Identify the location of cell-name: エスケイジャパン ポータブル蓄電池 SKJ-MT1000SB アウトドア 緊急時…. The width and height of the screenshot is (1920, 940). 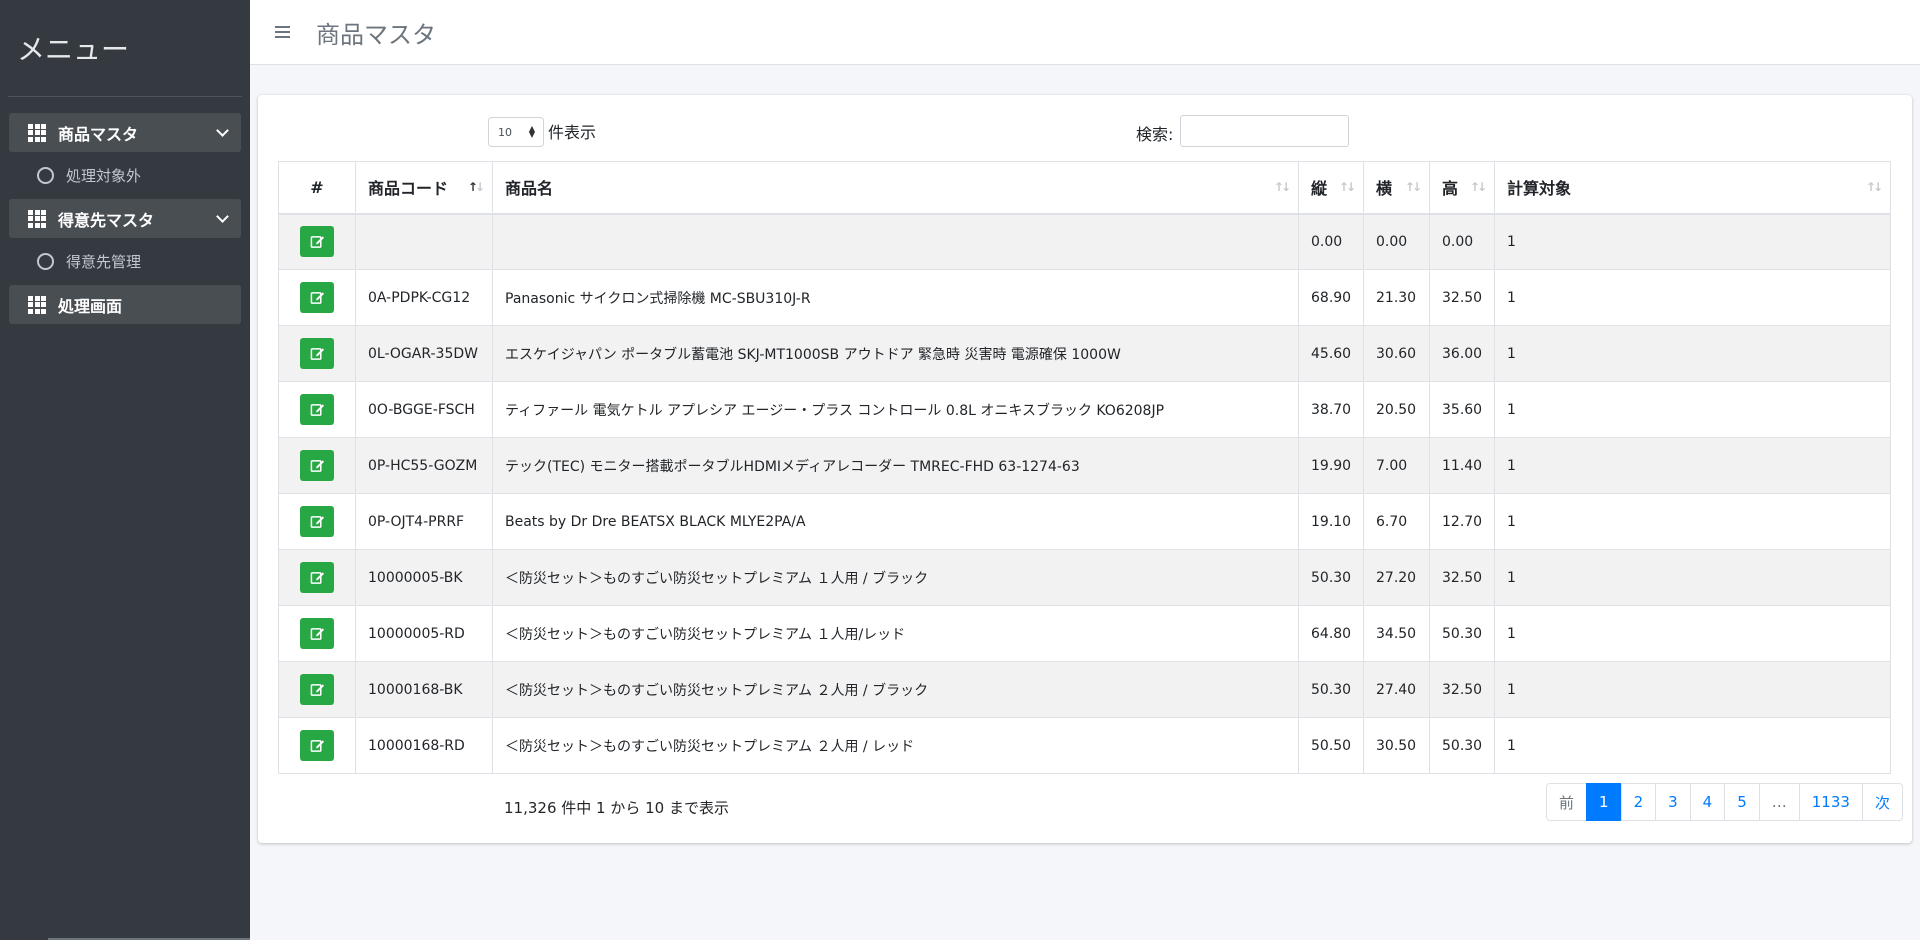
(895, 353).